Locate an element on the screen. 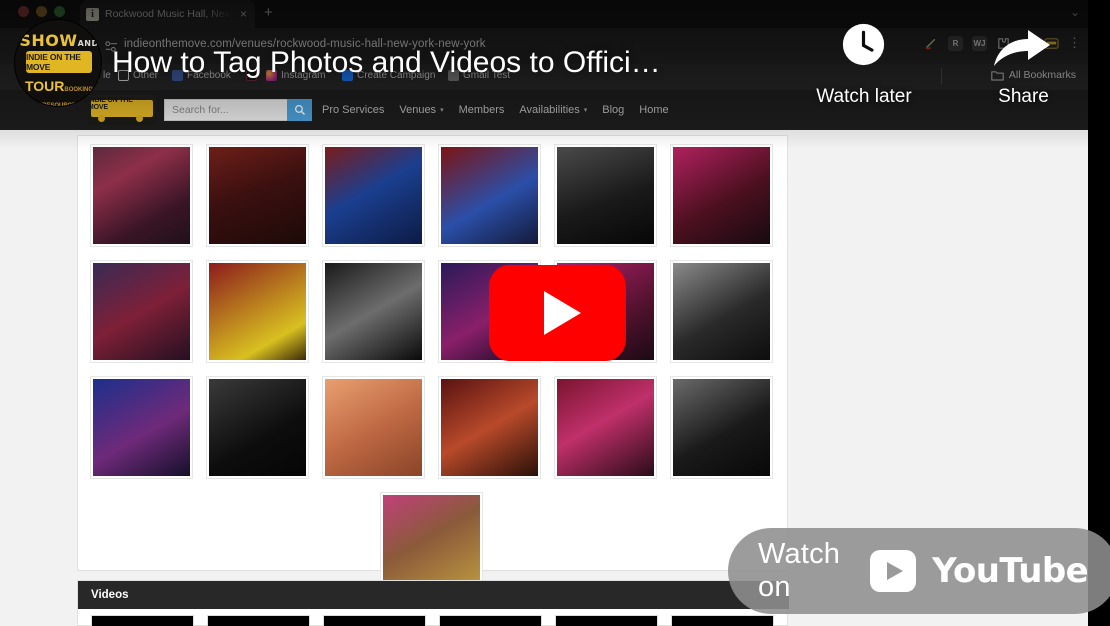 This screenshot has width=1110, height=626. search-icon is located at coordinates (299, 110).